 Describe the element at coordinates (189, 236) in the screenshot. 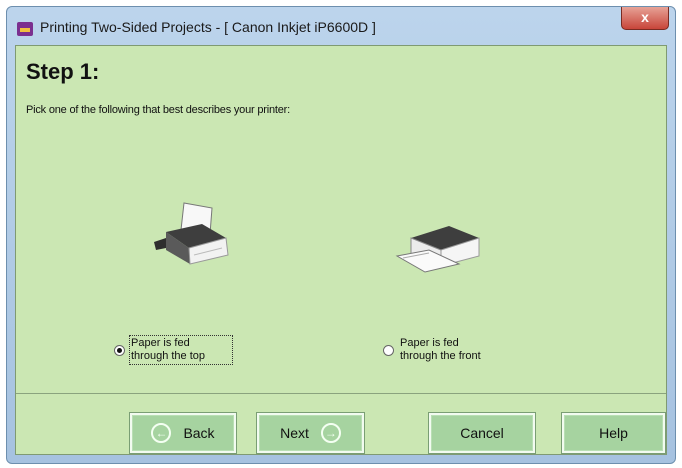

I see `top-feed-printer-icon` at that location.